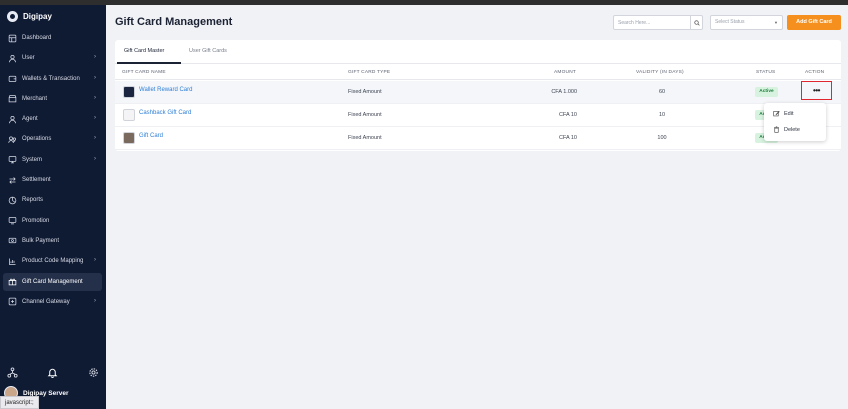 The width and height of the screenshot is (848, 409). What do you see at coordinates (12, 119) in the screenshot?
I see `agent-icon` at bounding box center [12, 119].